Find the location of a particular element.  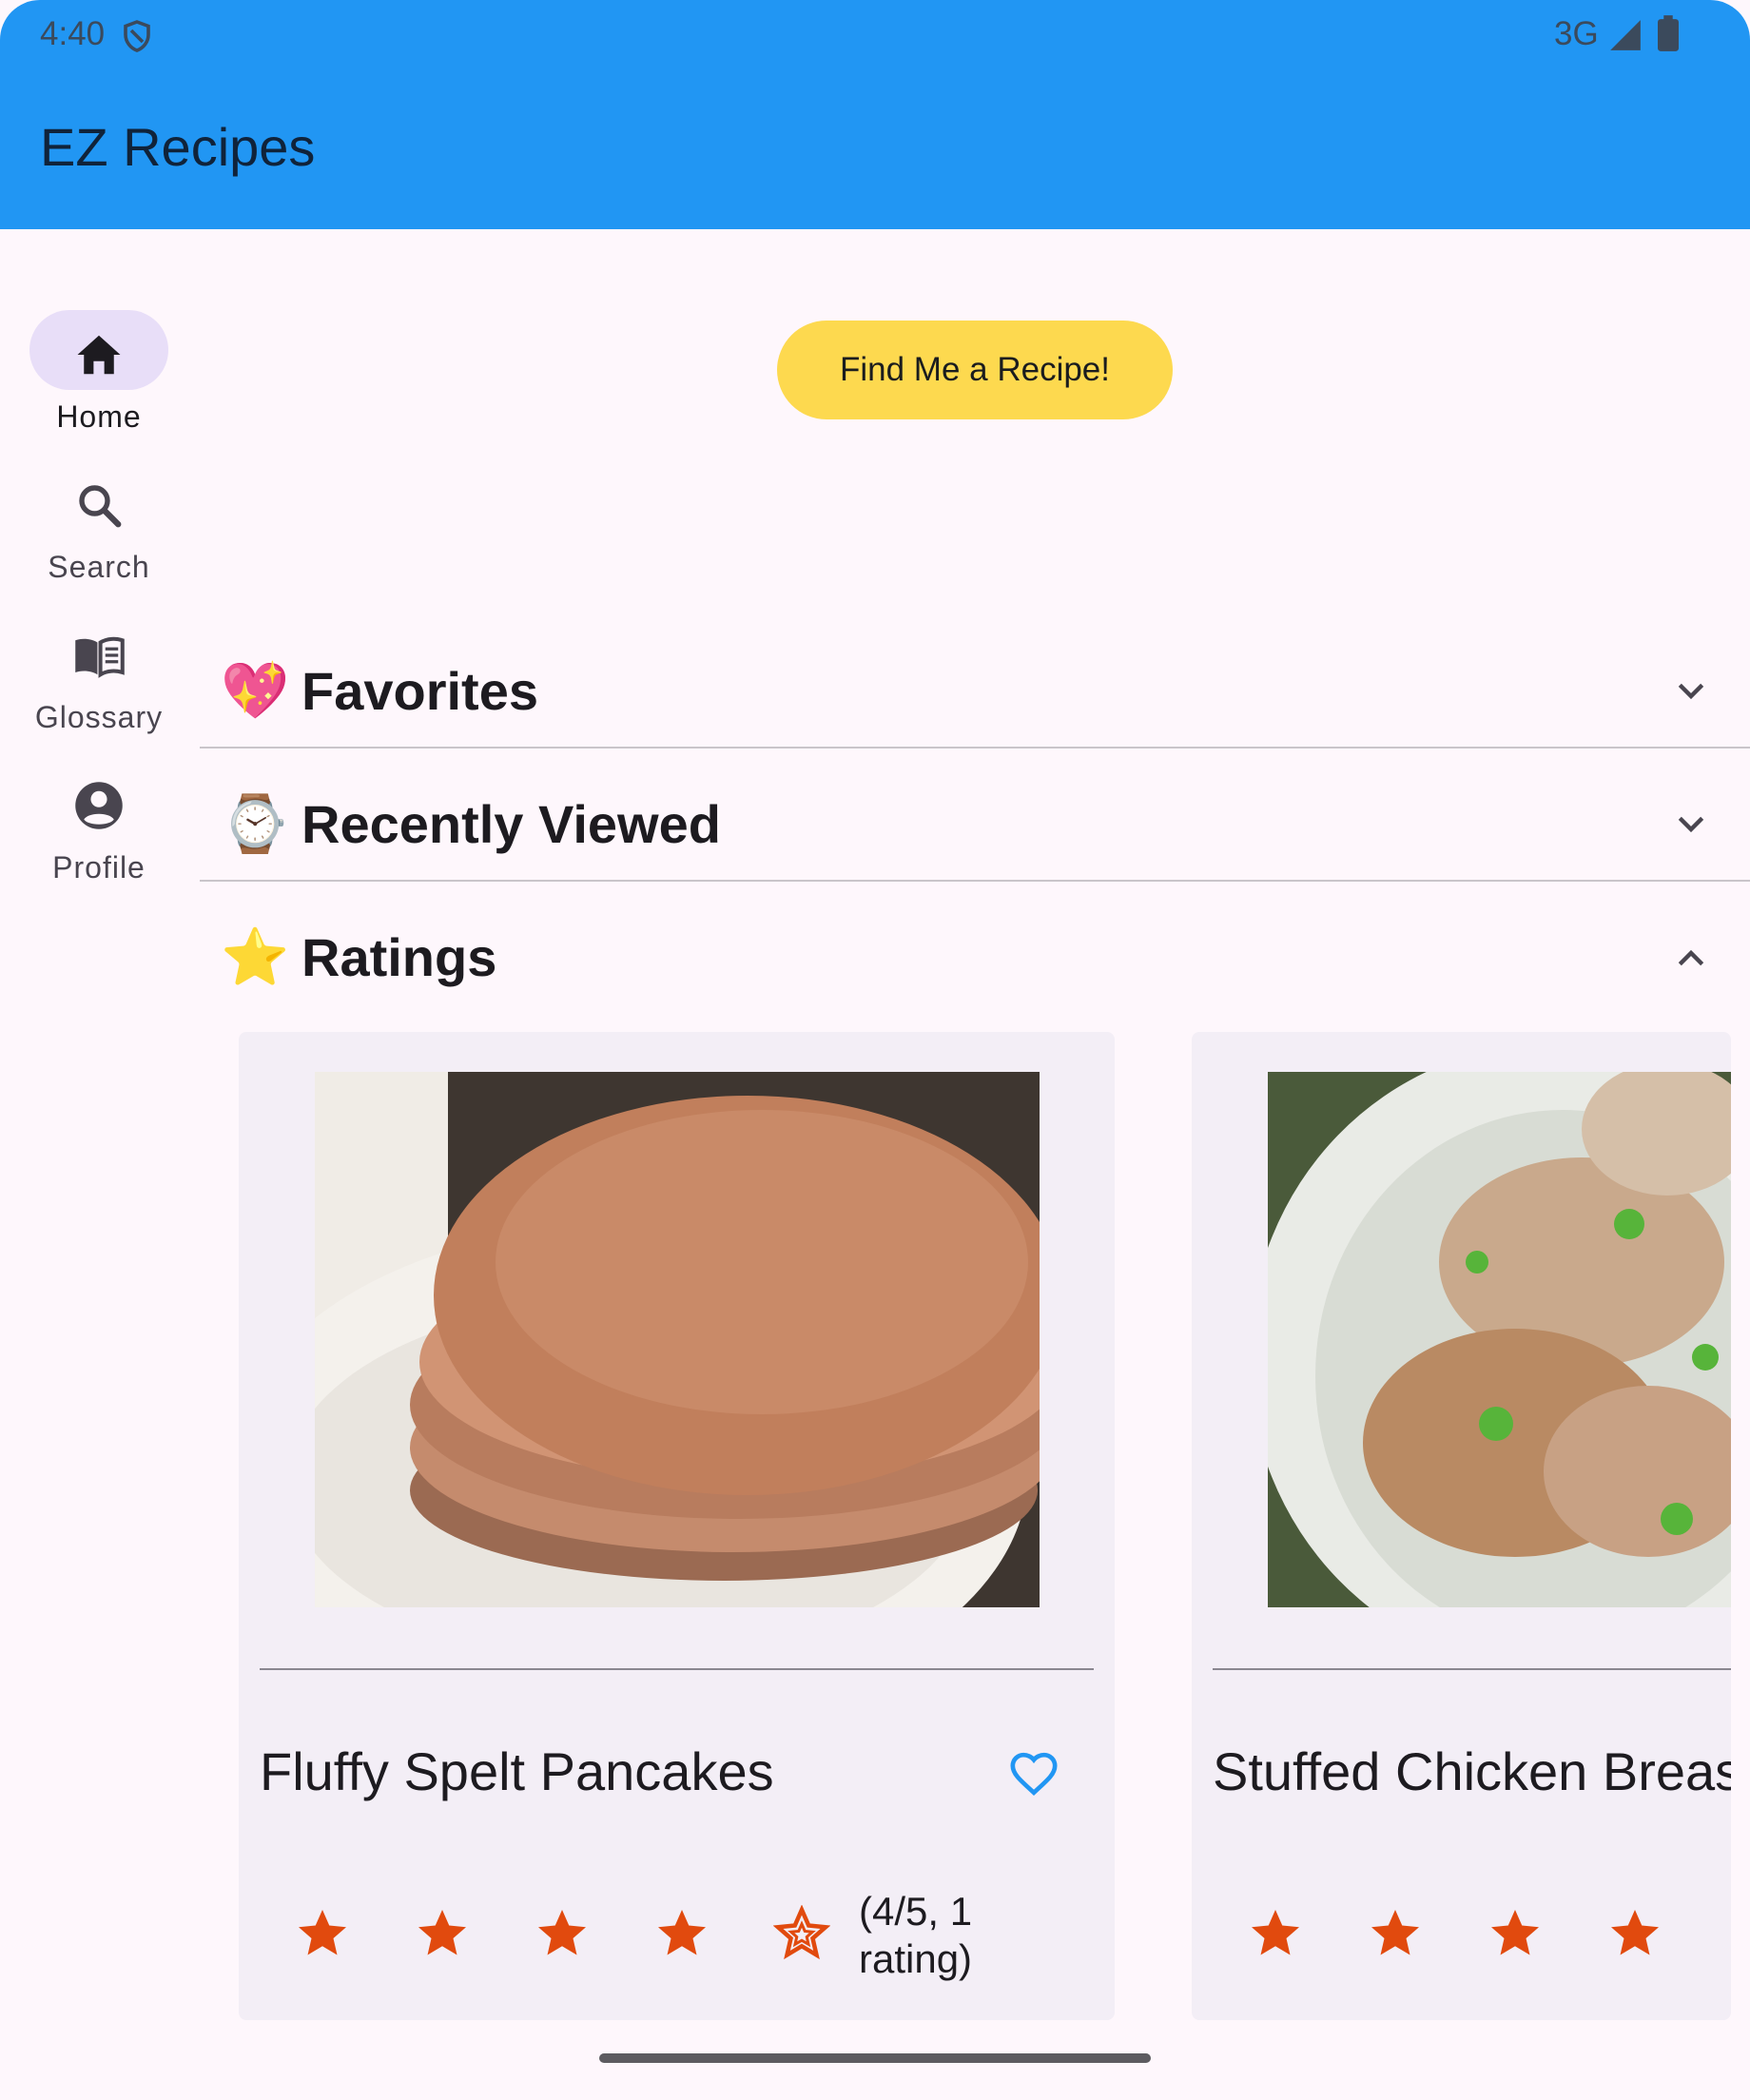

rating-summary: (4/5, 1 rating) is located at coordinates (935, 1935).